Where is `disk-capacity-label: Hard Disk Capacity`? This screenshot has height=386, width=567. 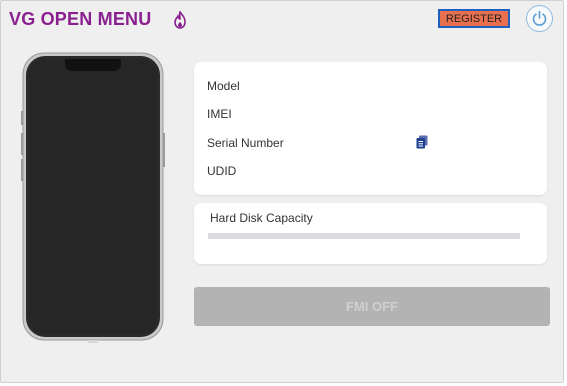 disk-capacity-label: Hard Disk Capacity is located at coordinates (261, 218).